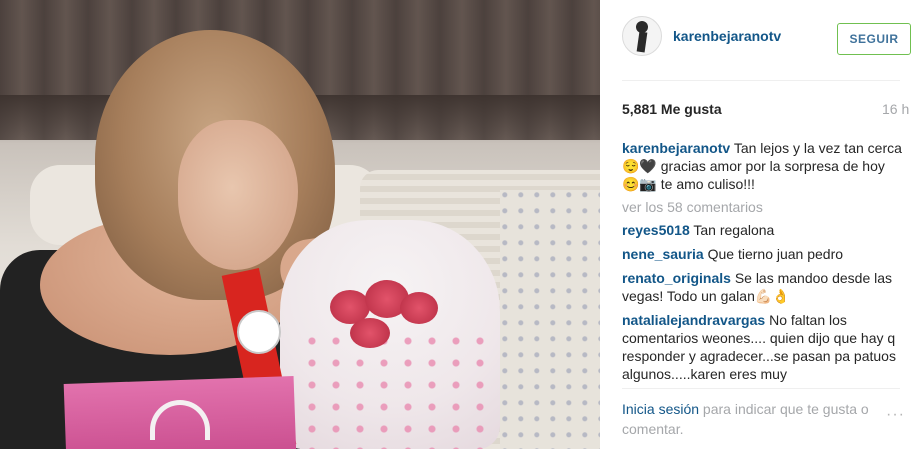  Describe the element at coordinates (874, 39) in the screenshot. I see `follow-button: SEGUIR` at that location.